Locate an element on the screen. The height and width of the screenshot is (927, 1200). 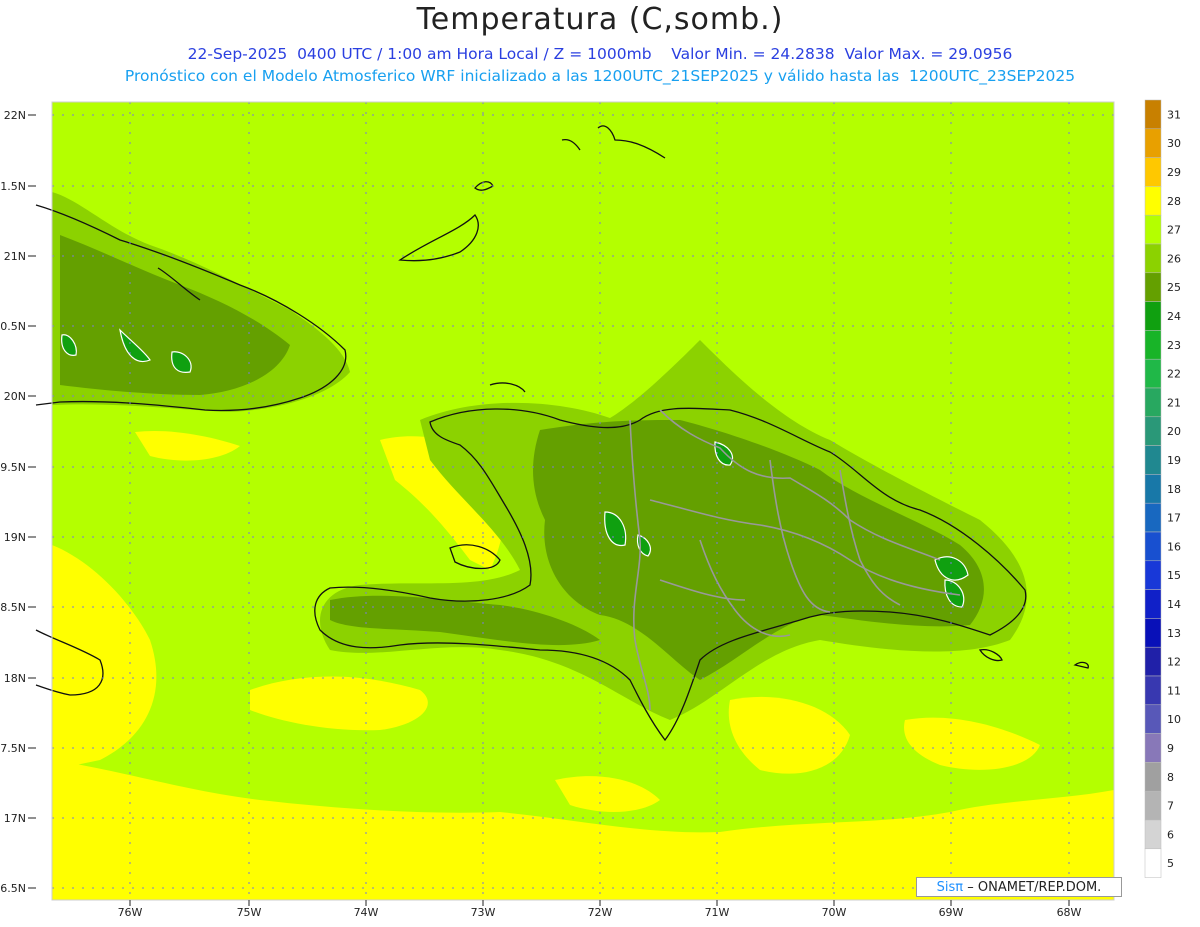
colorbar-label: 25 is located at coordinates (1174, 287).